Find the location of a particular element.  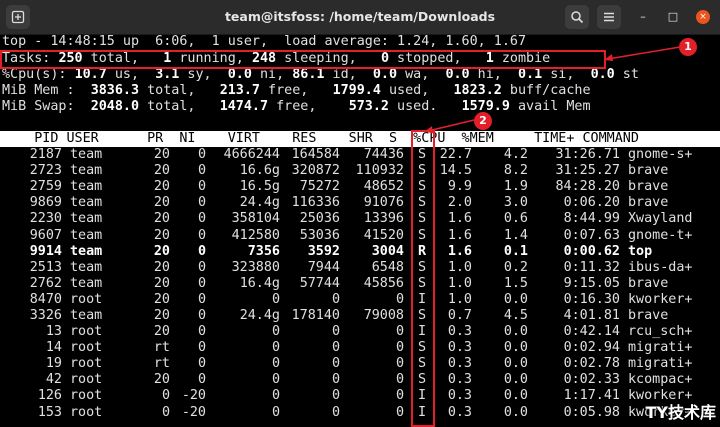

cell-pid: 153 is located at coordinates (49, 412).